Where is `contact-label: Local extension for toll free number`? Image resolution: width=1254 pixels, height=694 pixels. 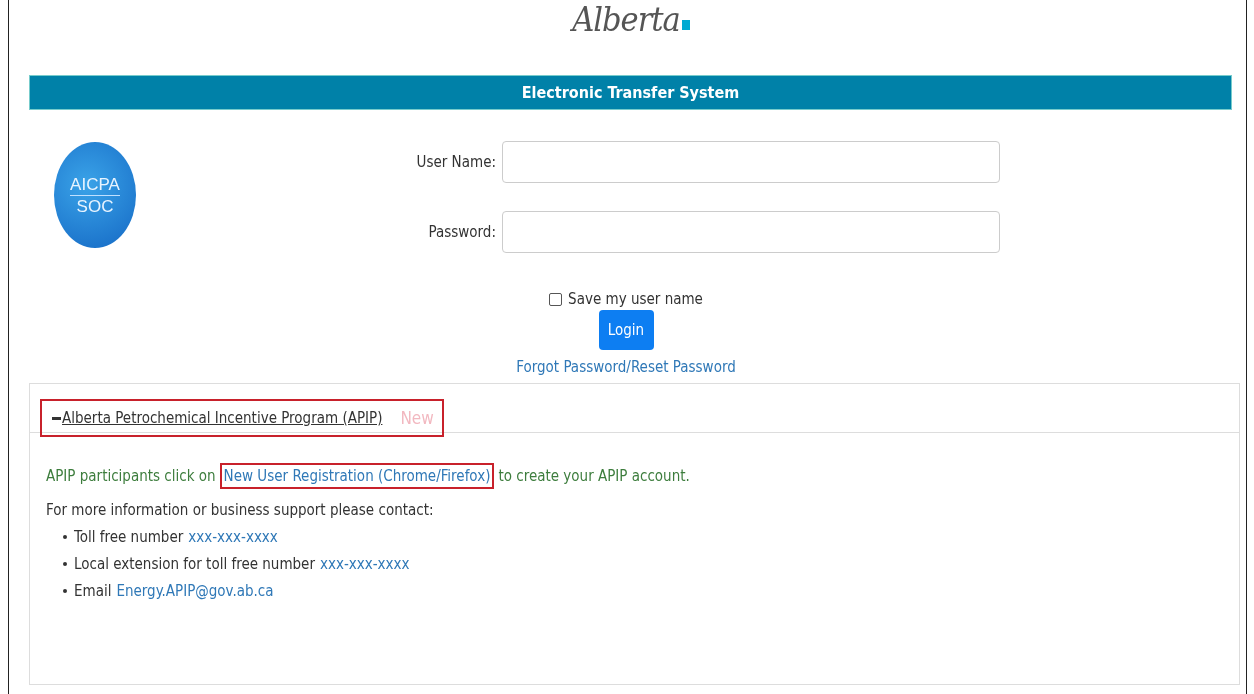 contact-label: Local extension for toll free number is located at coordinates (194, 563).